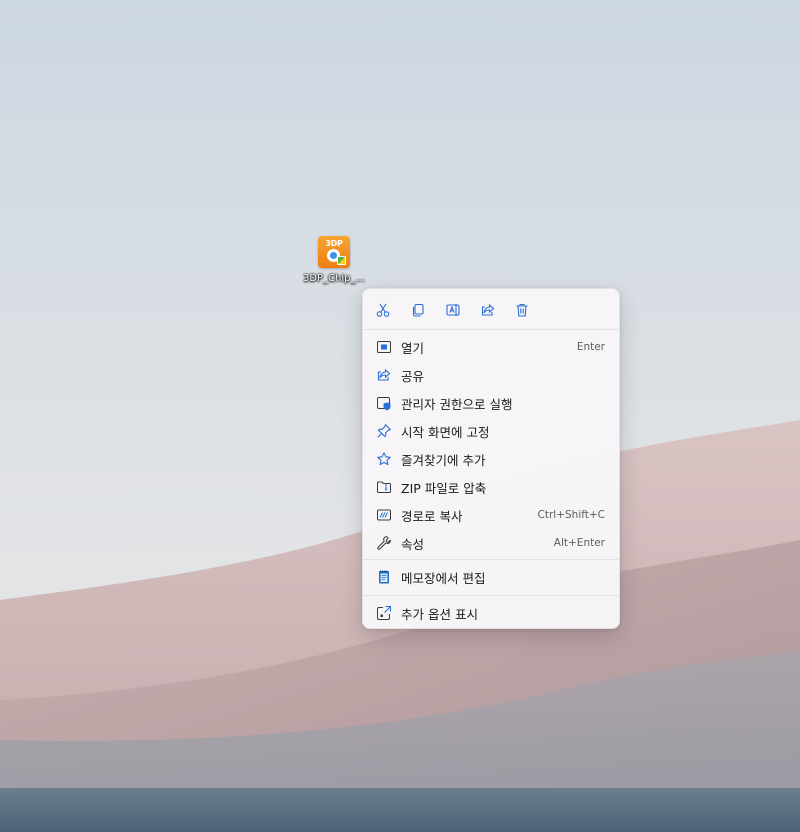 The image size is (800, 832). What do you see at coordinates (590, 347) in the screenshot?
I see `menu-item-shortcut: Enter` at bounding box center [590, 347].